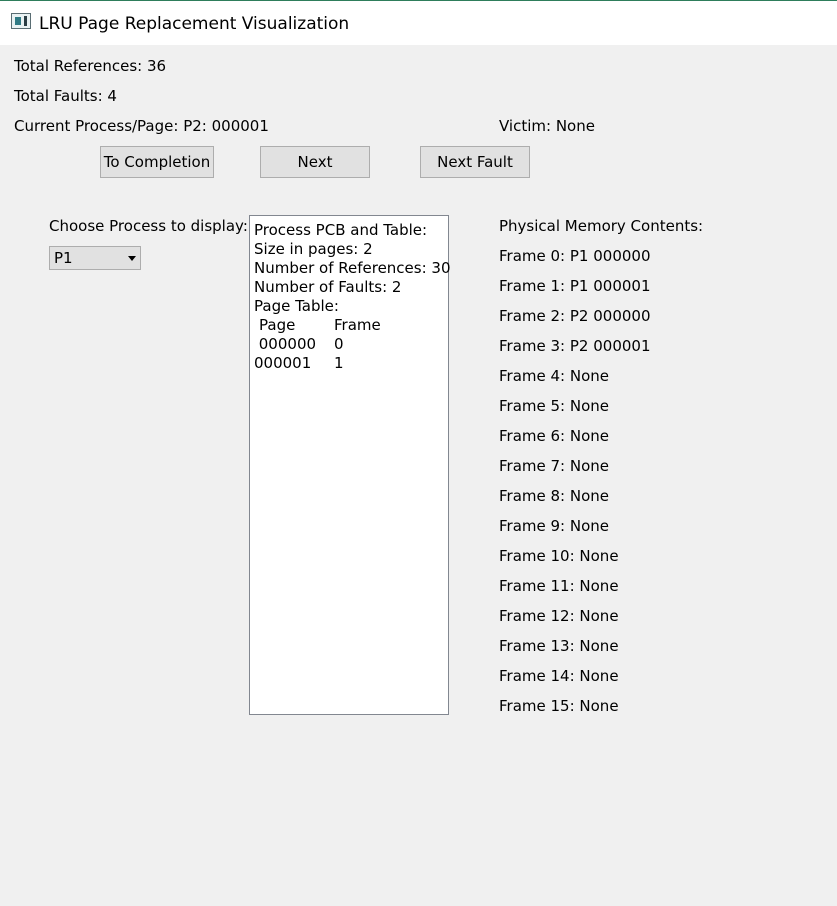 This screenshot has width=837, height=906. What do you see at coordinates (141, 126) in the screenshot?
I see `current-page-label: Current Process/Page: P2: 000001` at bounding box center [141, 126].